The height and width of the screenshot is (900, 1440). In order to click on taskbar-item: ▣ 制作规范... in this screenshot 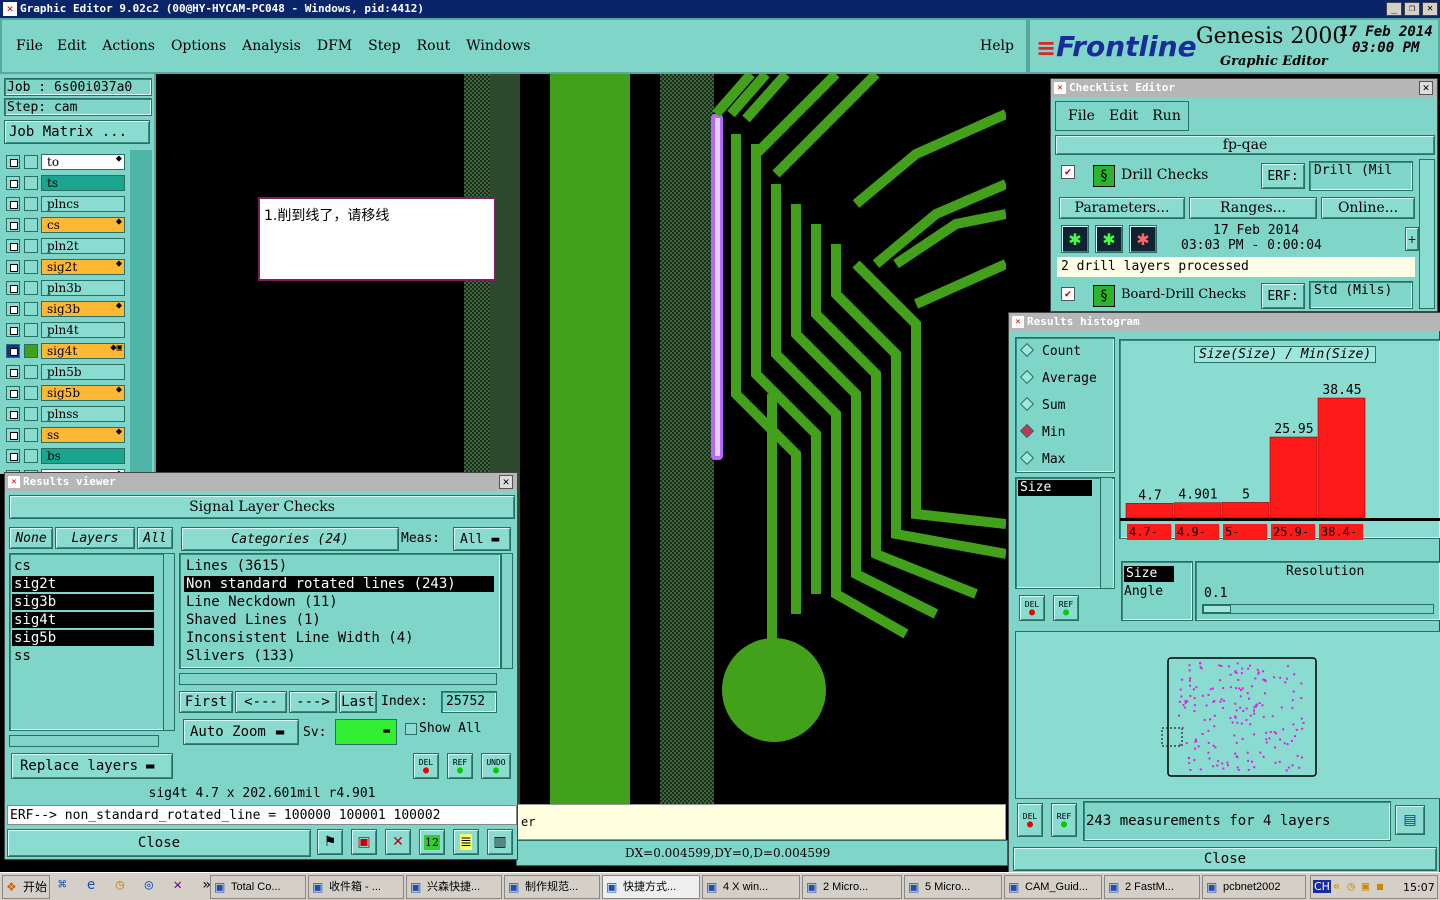, I will do `click(552, 887)`.